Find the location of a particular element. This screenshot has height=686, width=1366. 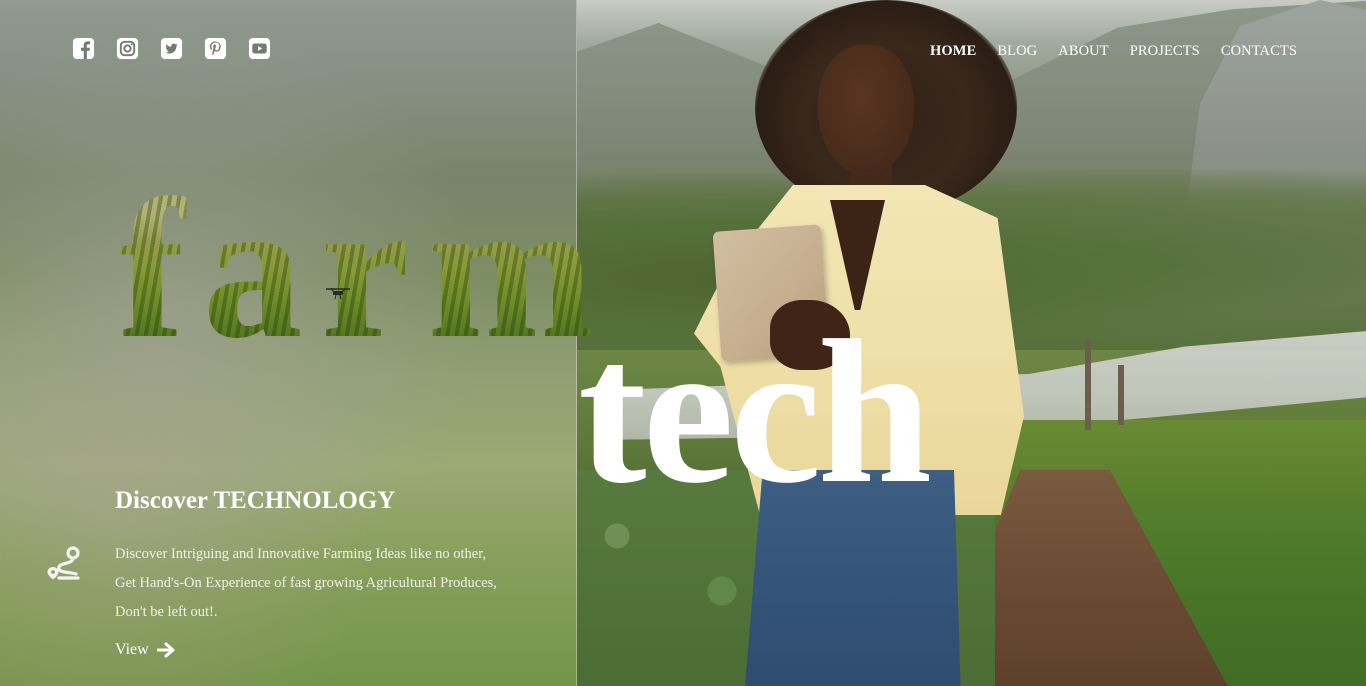

nav-item-projects: PROJECTS is located at coordinates (1165, 51).